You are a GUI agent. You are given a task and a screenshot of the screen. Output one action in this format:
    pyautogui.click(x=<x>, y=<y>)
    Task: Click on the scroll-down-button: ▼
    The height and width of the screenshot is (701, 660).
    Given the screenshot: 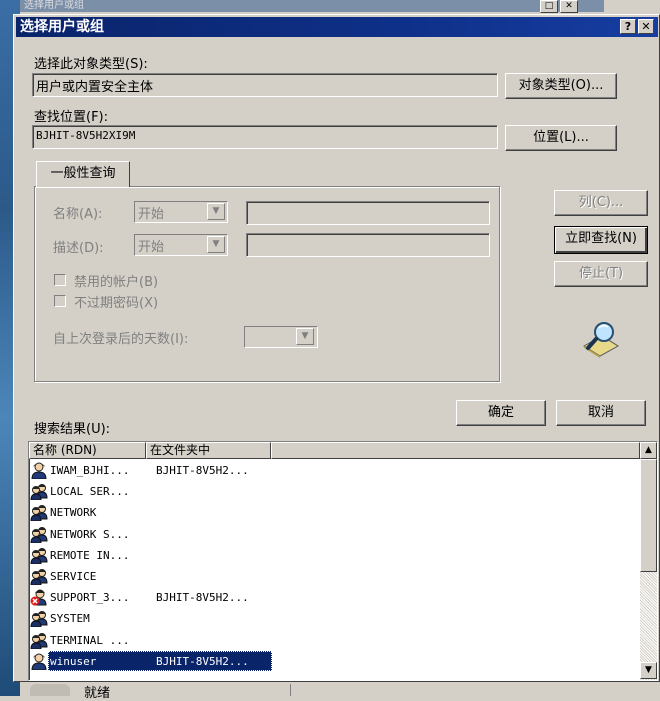 What is the action you would take?
    pyautogui.click(x=648, y=670)
    